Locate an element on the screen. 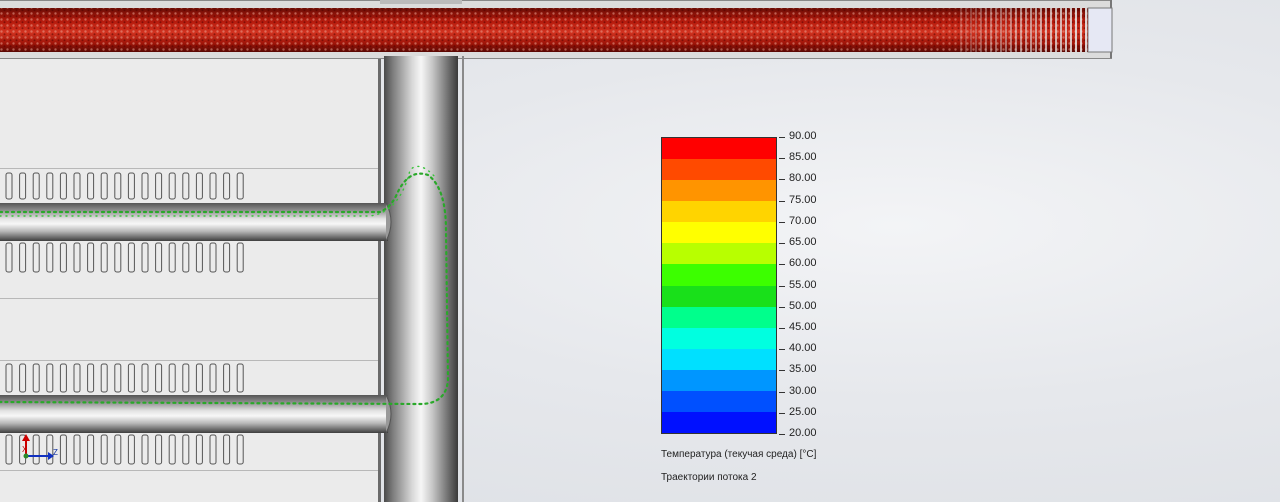  legend-tick-label: 65.00 is located at coordinates (798, 242).